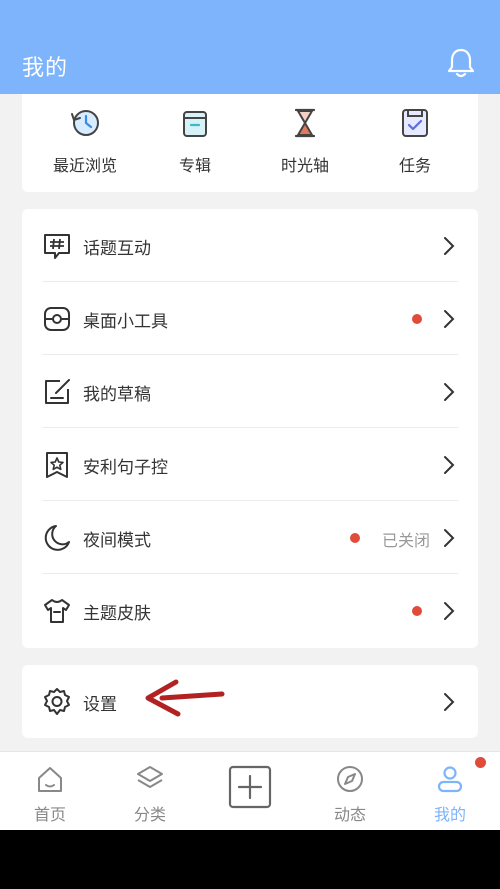  I want to click on tshirt-icon, so click(57, 611).